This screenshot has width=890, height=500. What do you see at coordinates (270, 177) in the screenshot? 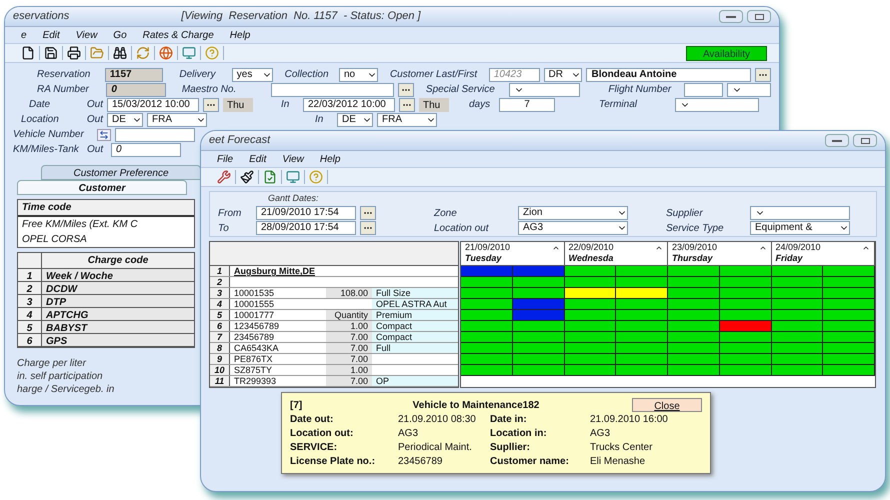
I see `document-check-icon` at bounding box center [270, 177].